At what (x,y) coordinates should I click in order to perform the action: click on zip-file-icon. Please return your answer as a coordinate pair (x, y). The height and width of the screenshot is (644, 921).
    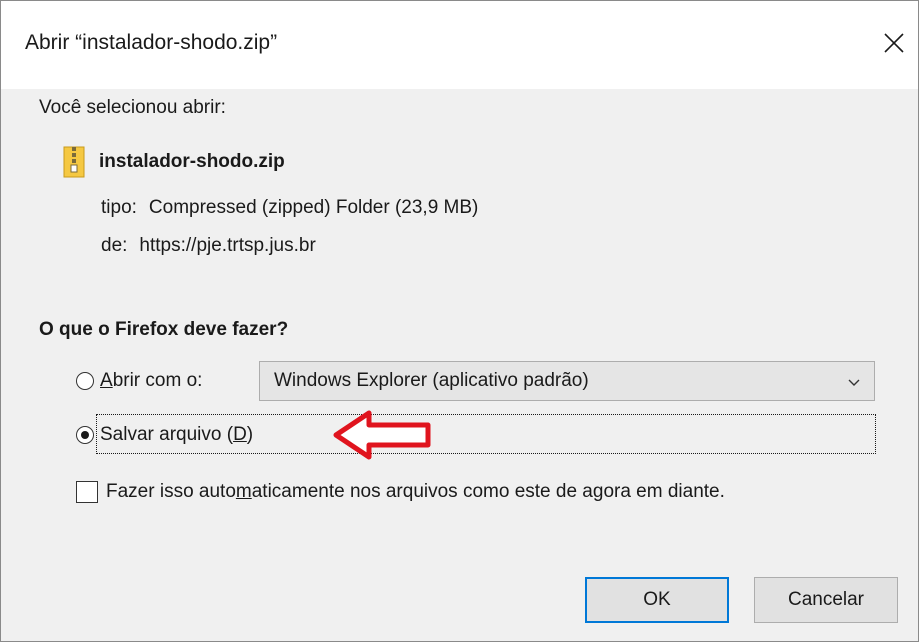
    Looking at the image, I should click on (74, 162).